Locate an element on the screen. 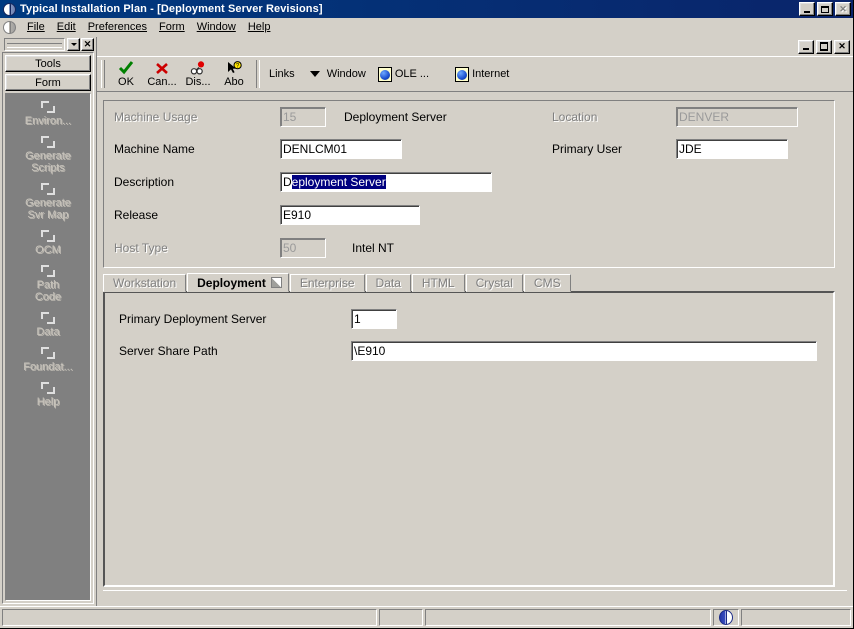  tab-data: Data is located at coordinates (388, 283).